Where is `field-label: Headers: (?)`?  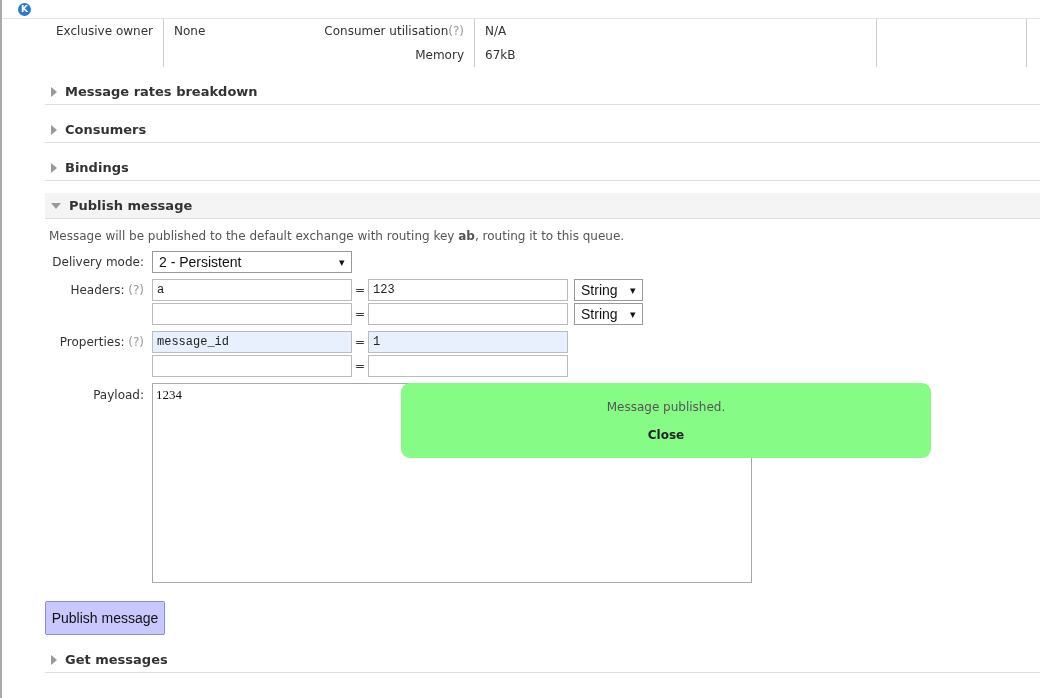 field-label: Headers: (?) is located at coordinates (107, 290).